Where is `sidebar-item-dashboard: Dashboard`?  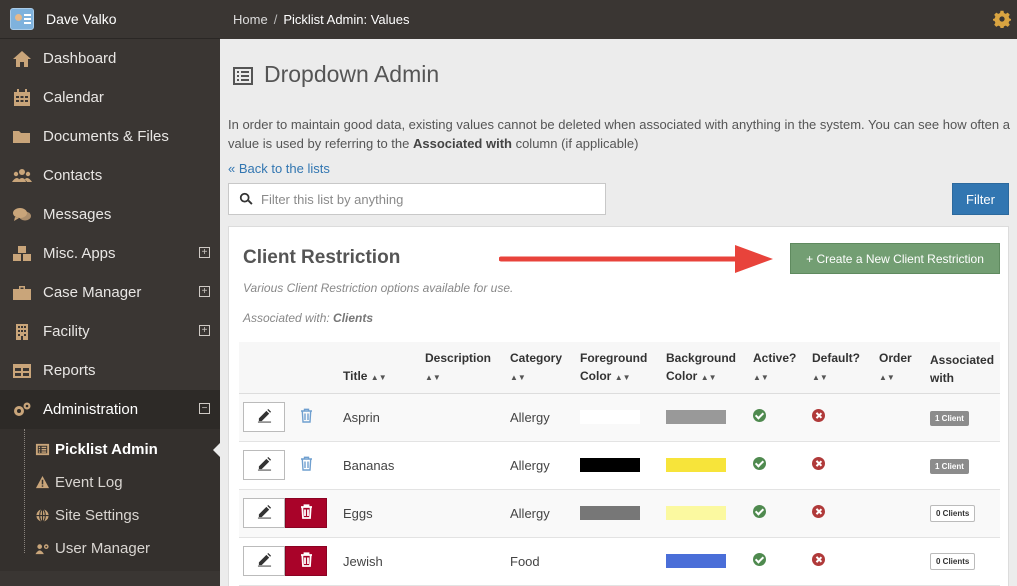
sidebar-item-dashboard: Dashboard is located at coordinates (110, 58).